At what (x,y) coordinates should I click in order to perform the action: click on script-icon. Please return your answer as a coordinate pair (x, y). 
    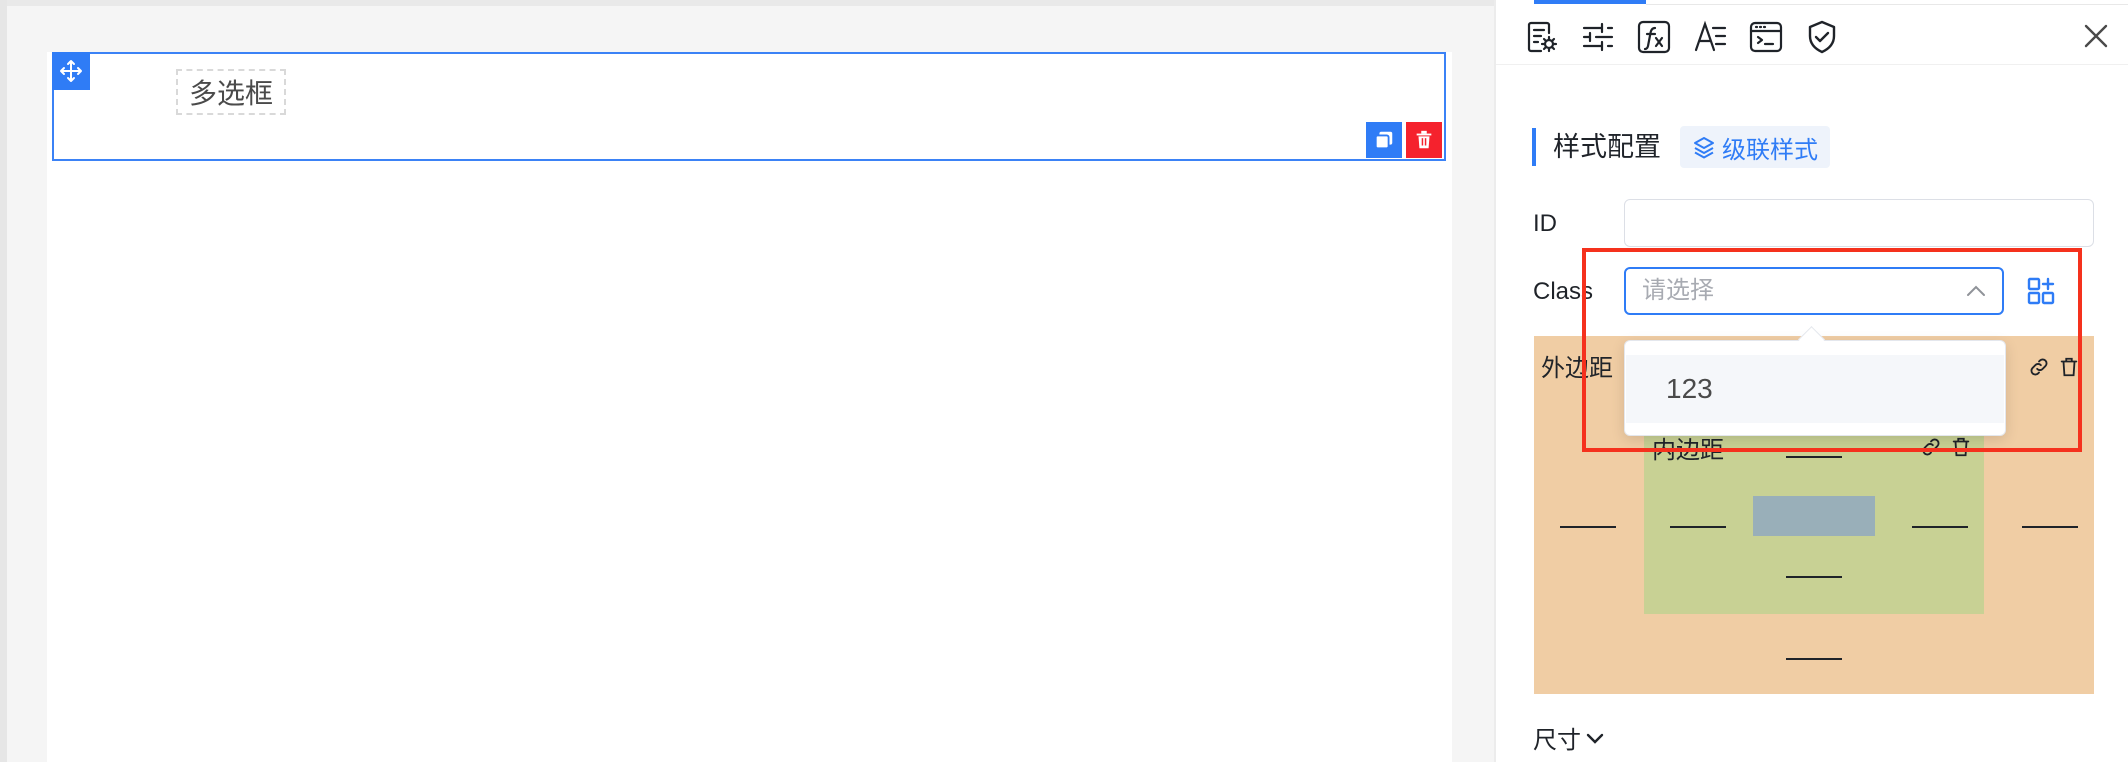
    Looking at the image, I should click on (1766, 37).